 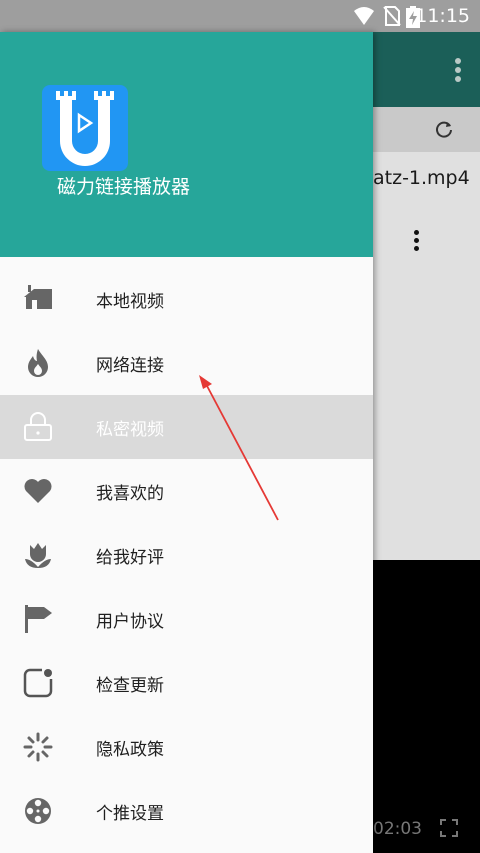 What do you see at coordinates (426, 129) in the screenshot?
I see `background-subbar` at bounding box center [426, 129].